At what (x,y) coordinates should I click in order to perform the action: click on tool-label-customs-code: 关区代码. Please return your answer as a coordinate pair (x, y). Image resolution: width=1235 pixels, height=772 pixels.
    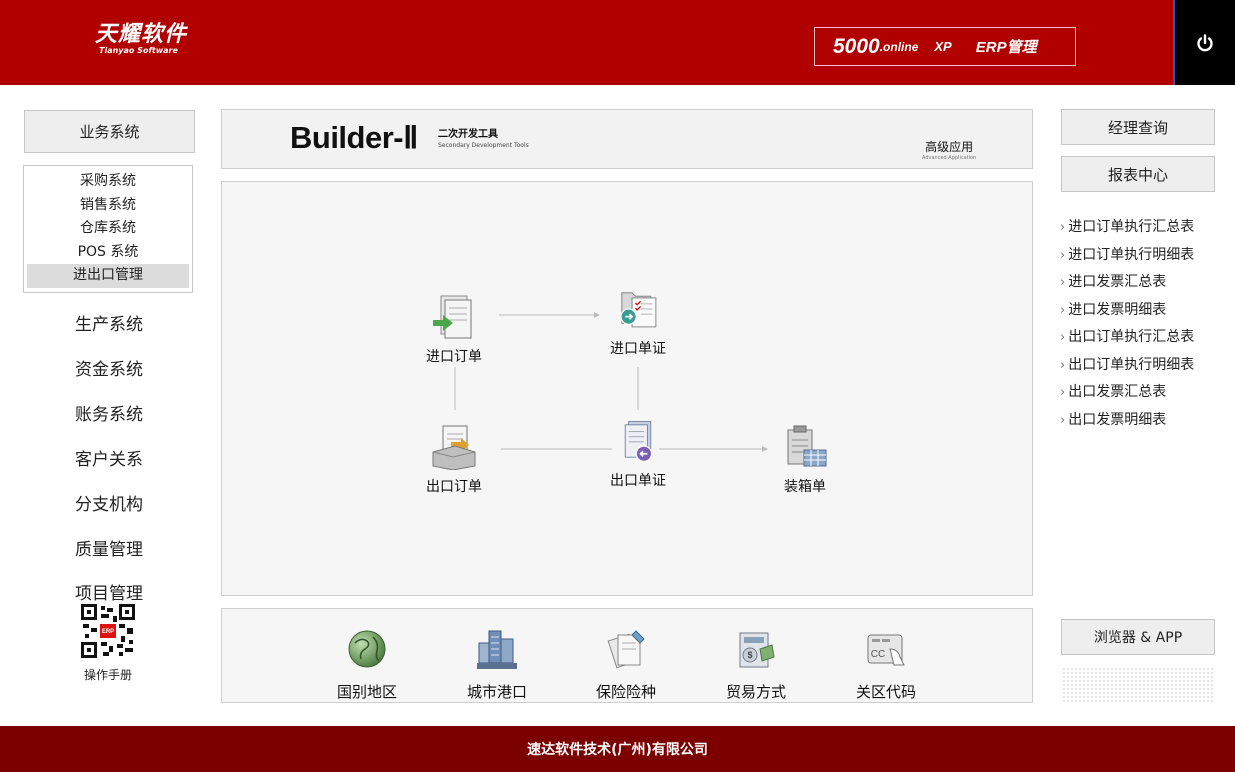
    Looking at the image, I should click on (885, 692).